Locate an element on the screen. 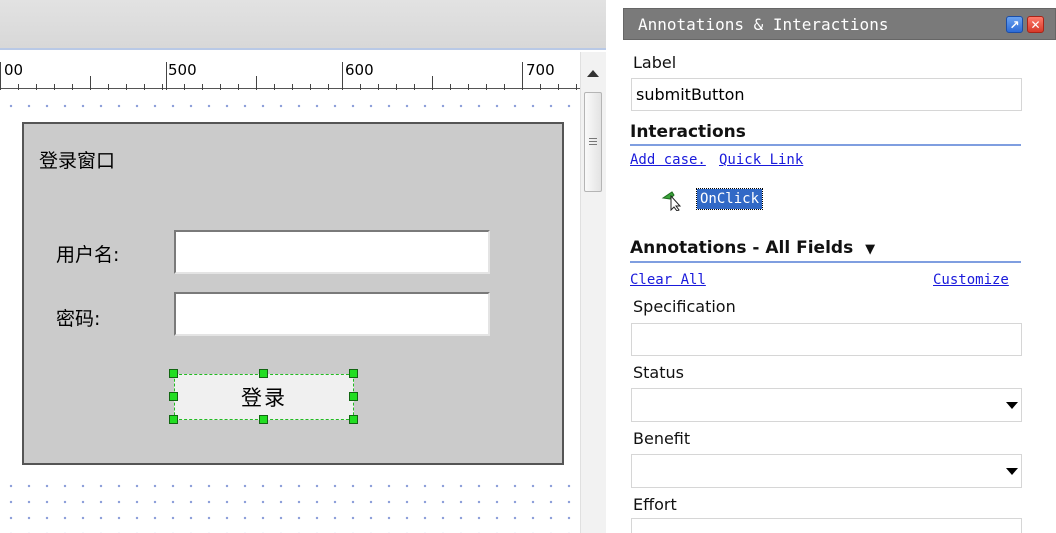 This screenshot has height=533, width=1056. username-label: 用户名: is located at coordinates (88, 255).